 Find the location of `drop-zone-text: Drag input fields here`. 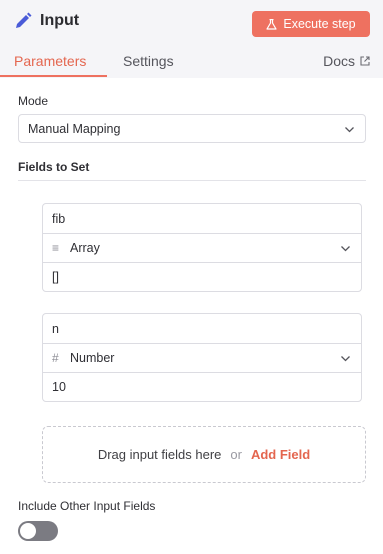

drop-zone-text: Drag input fields here is located at coordinates (159, 454).